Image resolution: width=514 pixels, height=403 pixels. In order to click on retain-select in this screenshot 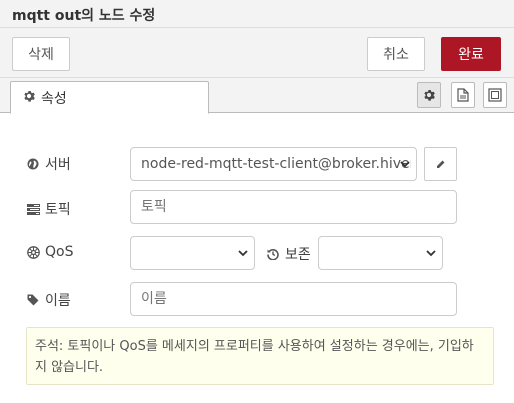, I will do `click(380, 253)`.